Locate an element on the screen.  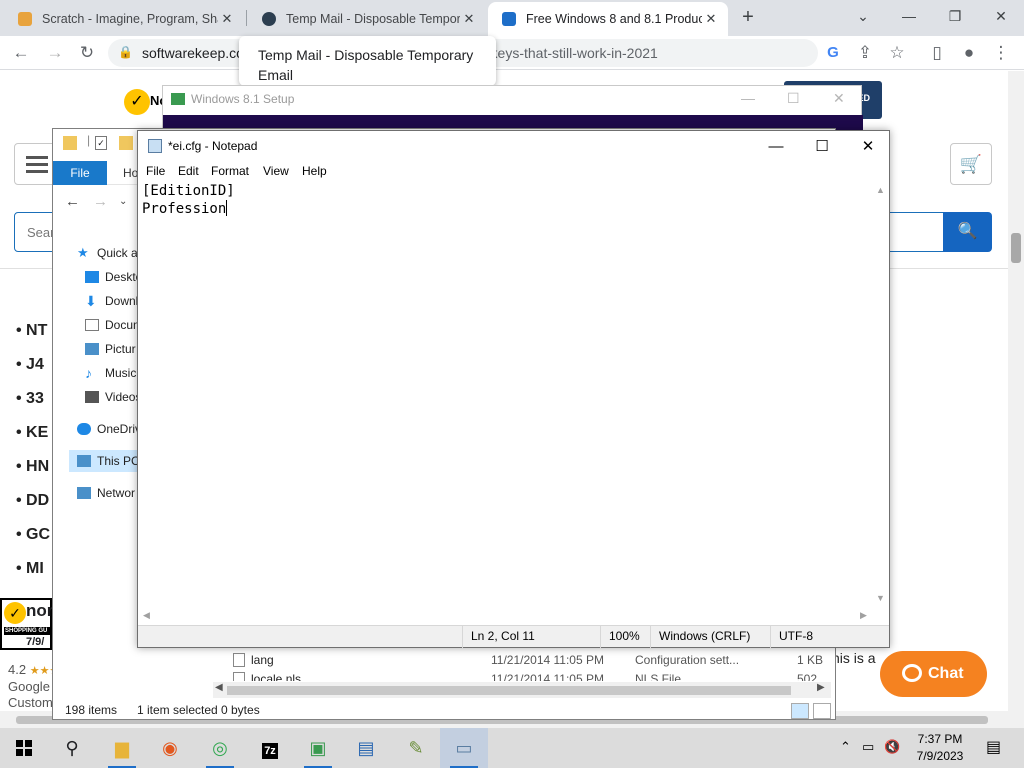
chat-label: Chat is located at coordinates (946, 673).